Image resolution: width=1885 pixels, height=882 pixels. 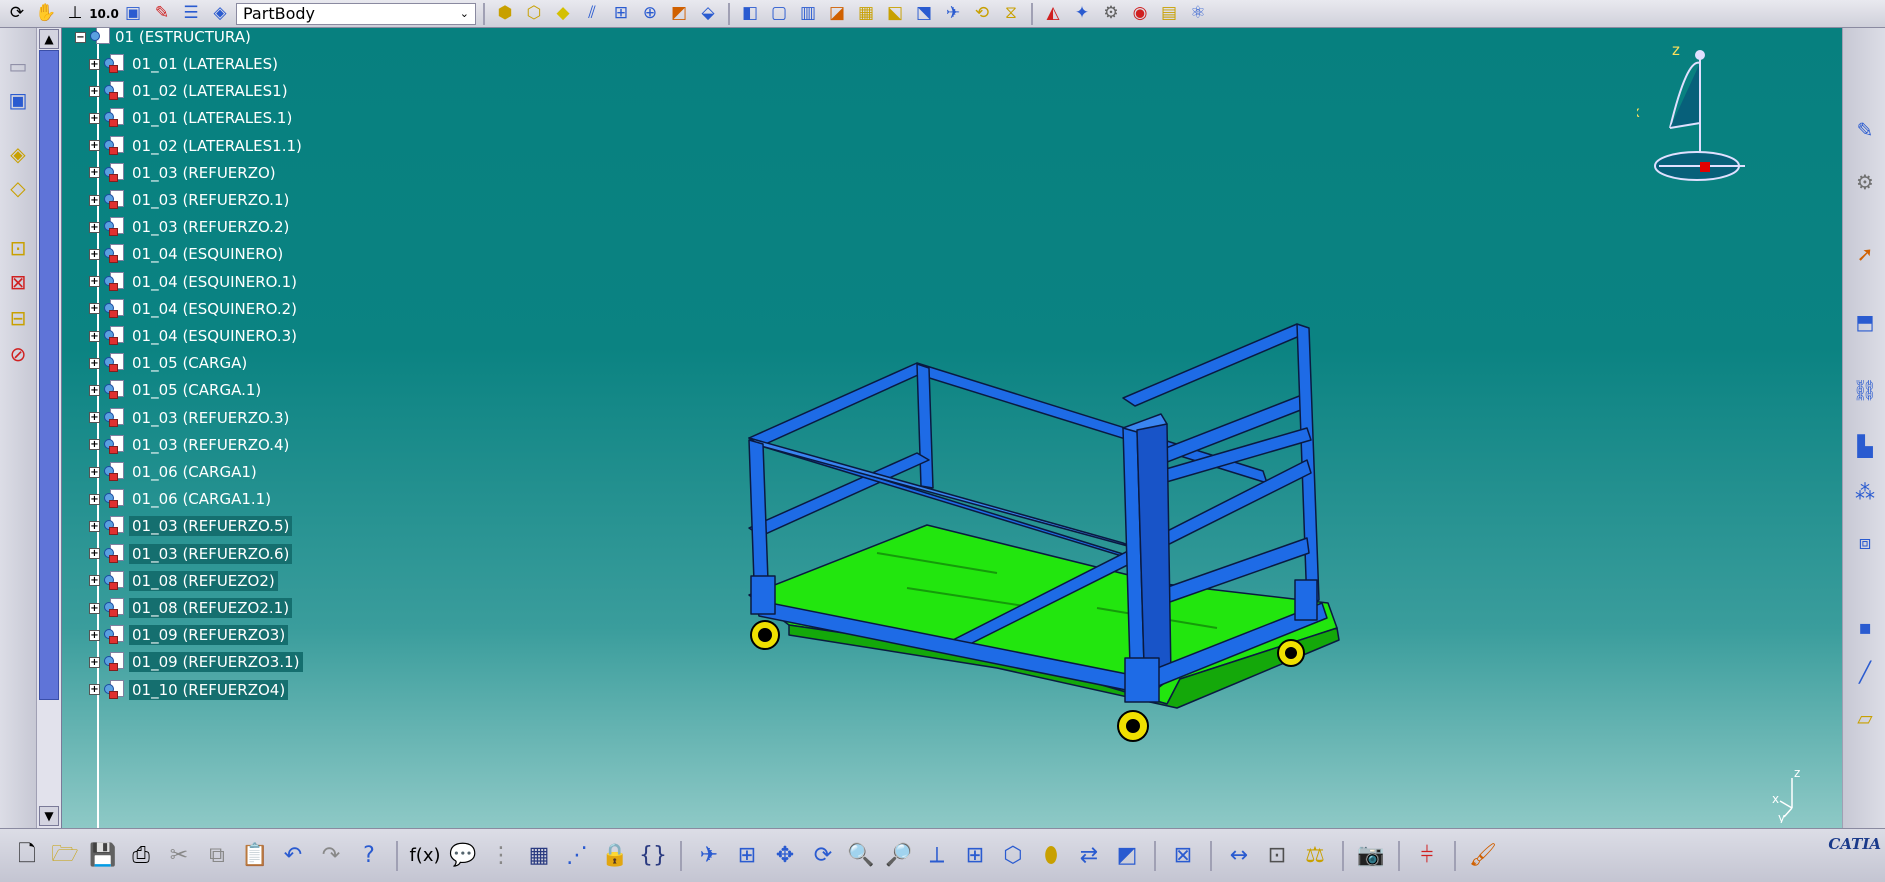 I want to click on measure-item-icon: ⊡, so click(x=1277, y=856).